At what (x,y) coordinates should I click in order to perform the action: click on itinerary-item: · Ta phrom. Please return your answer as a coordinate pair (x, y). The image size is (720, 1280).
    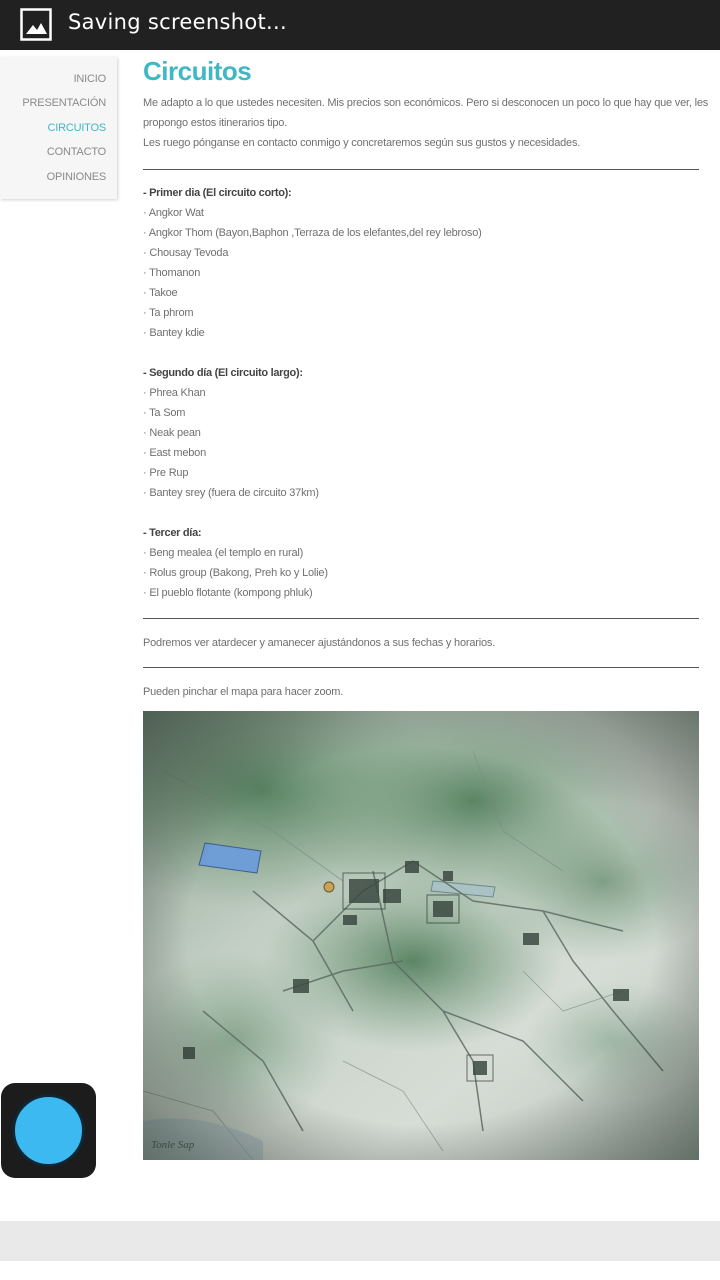
    Looking at the image, I should click on (168, 313).